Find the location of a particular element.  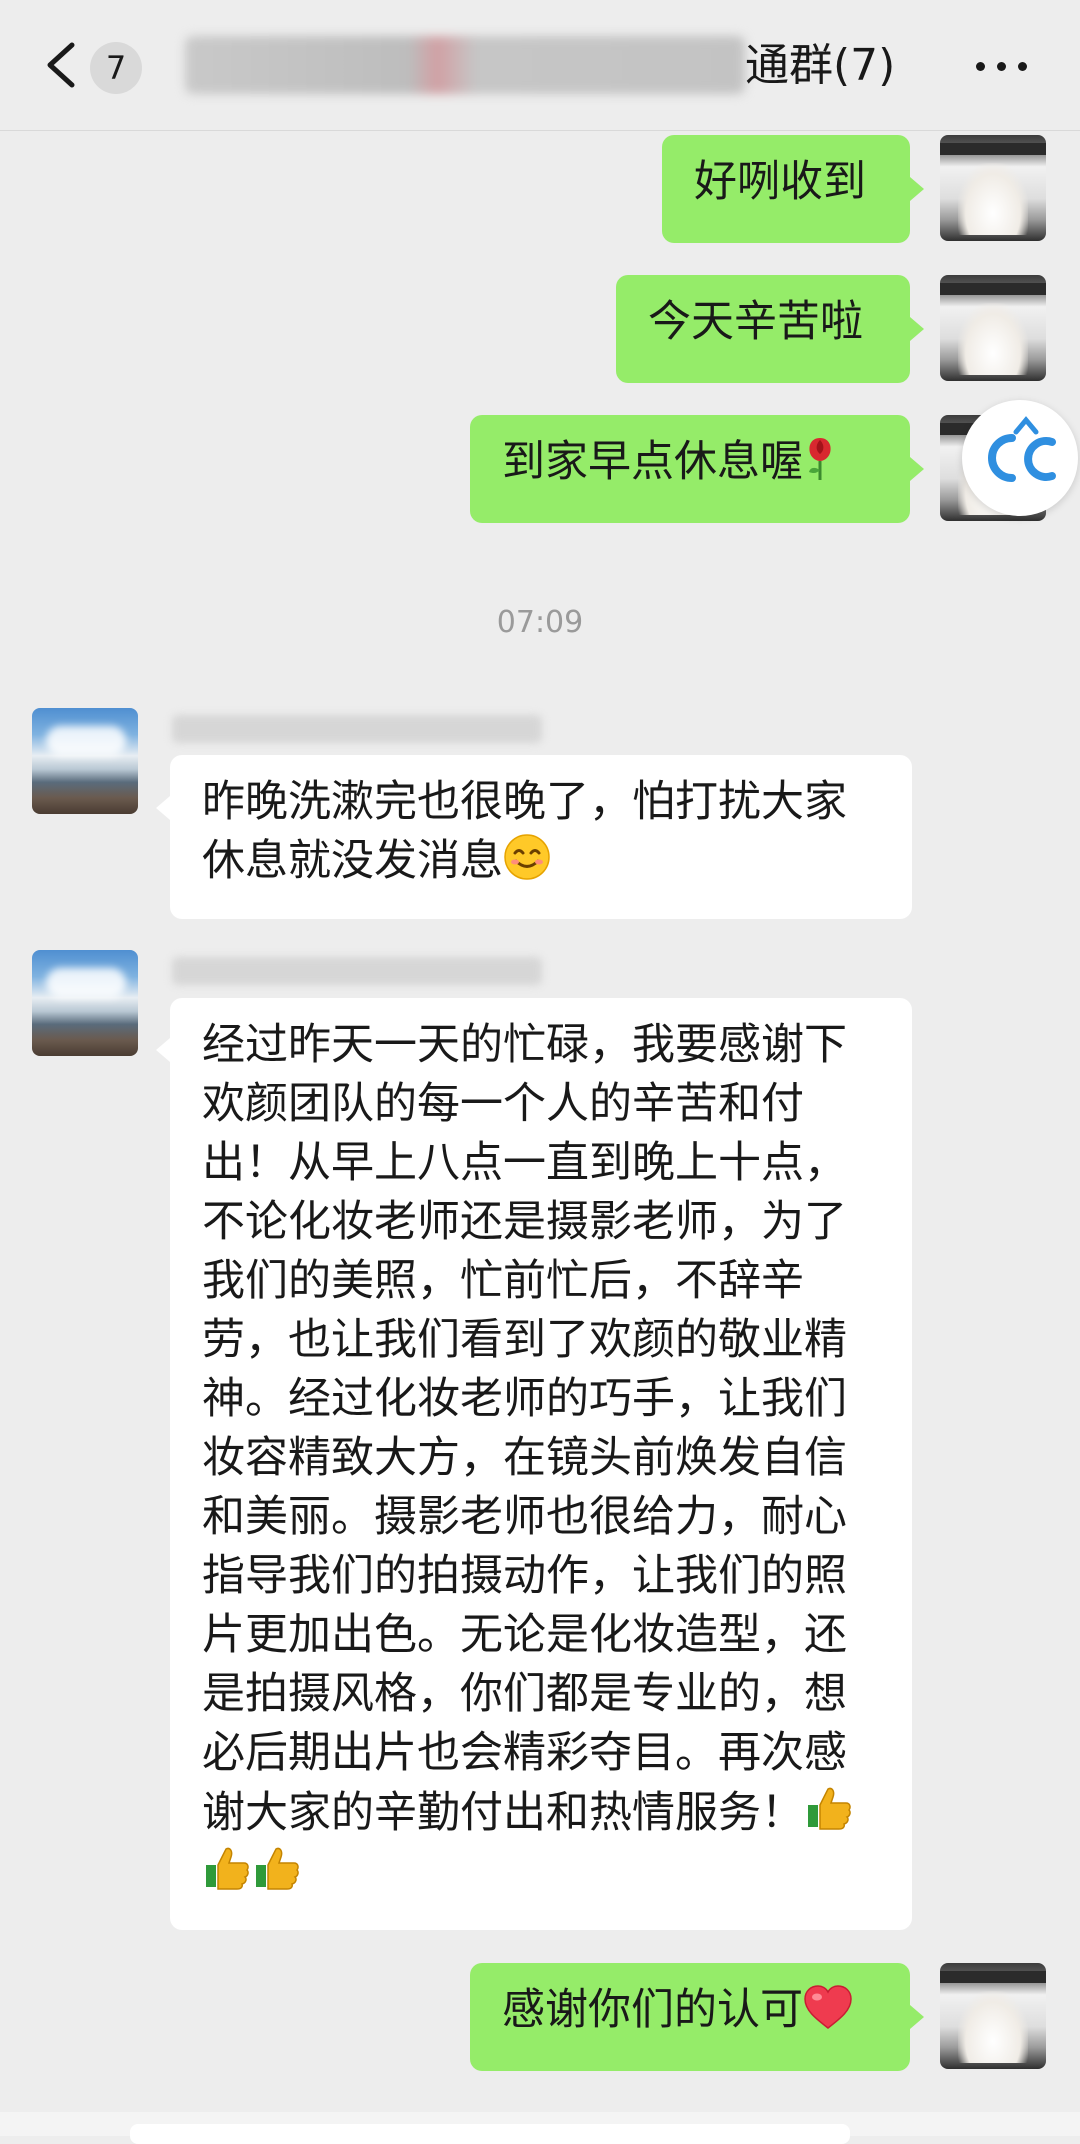

unread-count-badge: 7 is located at coordinates (116, 68).